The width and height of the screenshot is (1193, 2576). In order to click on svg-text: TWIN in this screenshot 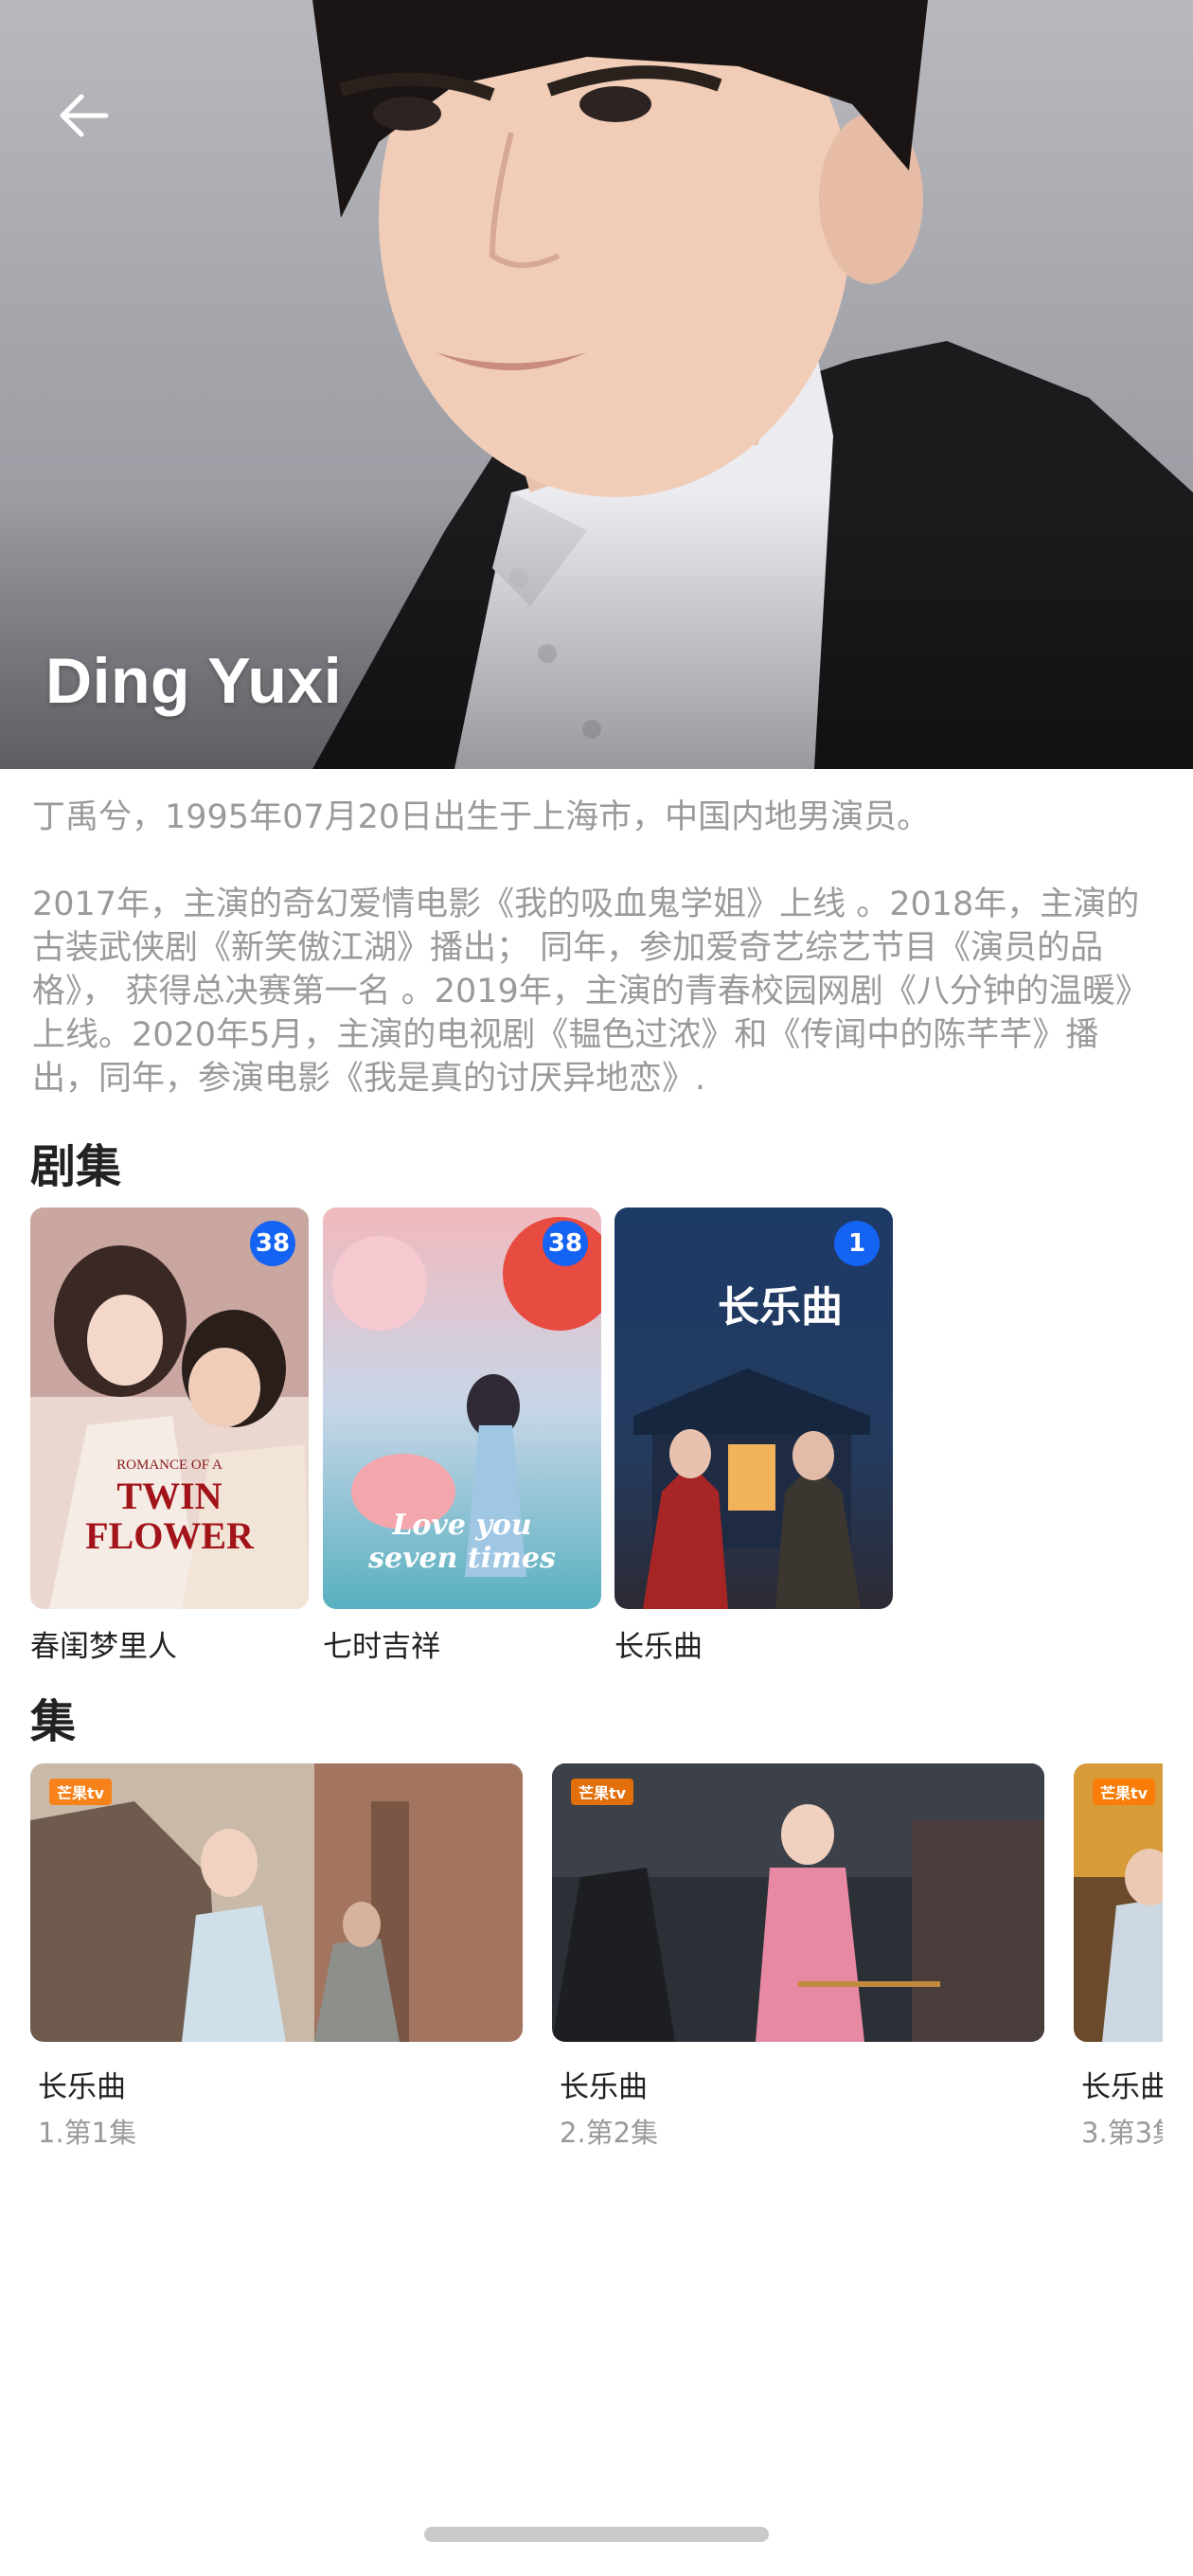, I will do `click(169, 1496)`.